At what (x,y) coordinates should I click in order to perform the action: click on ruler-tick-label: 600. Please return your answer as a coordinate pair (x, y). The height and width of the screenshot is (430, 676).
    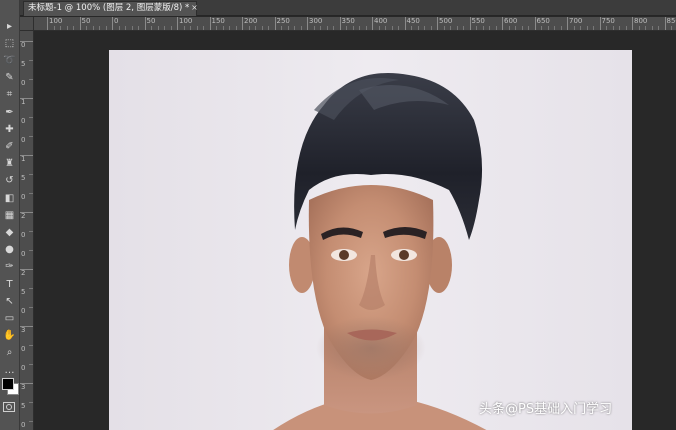
    Looking at the image, I should click on (511, 21).